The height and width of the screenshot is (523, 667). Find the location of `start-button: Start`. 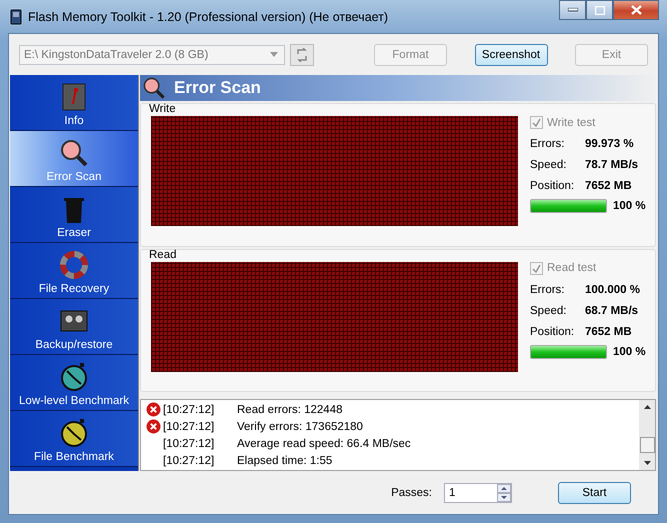

start-button: Start is located at coordinates (594, 493).